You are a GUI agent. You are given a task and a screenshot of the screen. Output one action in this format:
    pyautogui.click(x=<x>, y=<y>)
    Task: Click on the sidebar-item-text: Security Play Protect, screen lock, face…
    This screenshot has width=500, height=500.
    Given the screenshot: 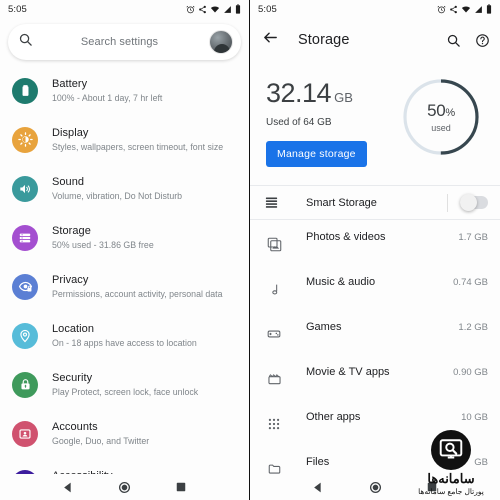 What is the action you would take?
    pyautogui.click(x=125, y=384)
    